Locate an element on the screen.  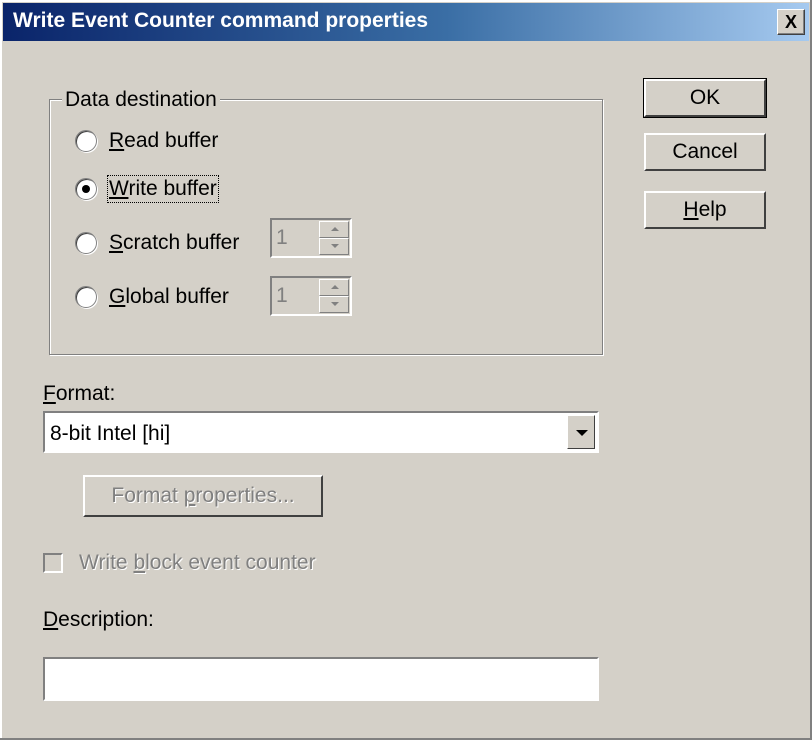
radio-selected-dot is located at coordinates (86, 189).